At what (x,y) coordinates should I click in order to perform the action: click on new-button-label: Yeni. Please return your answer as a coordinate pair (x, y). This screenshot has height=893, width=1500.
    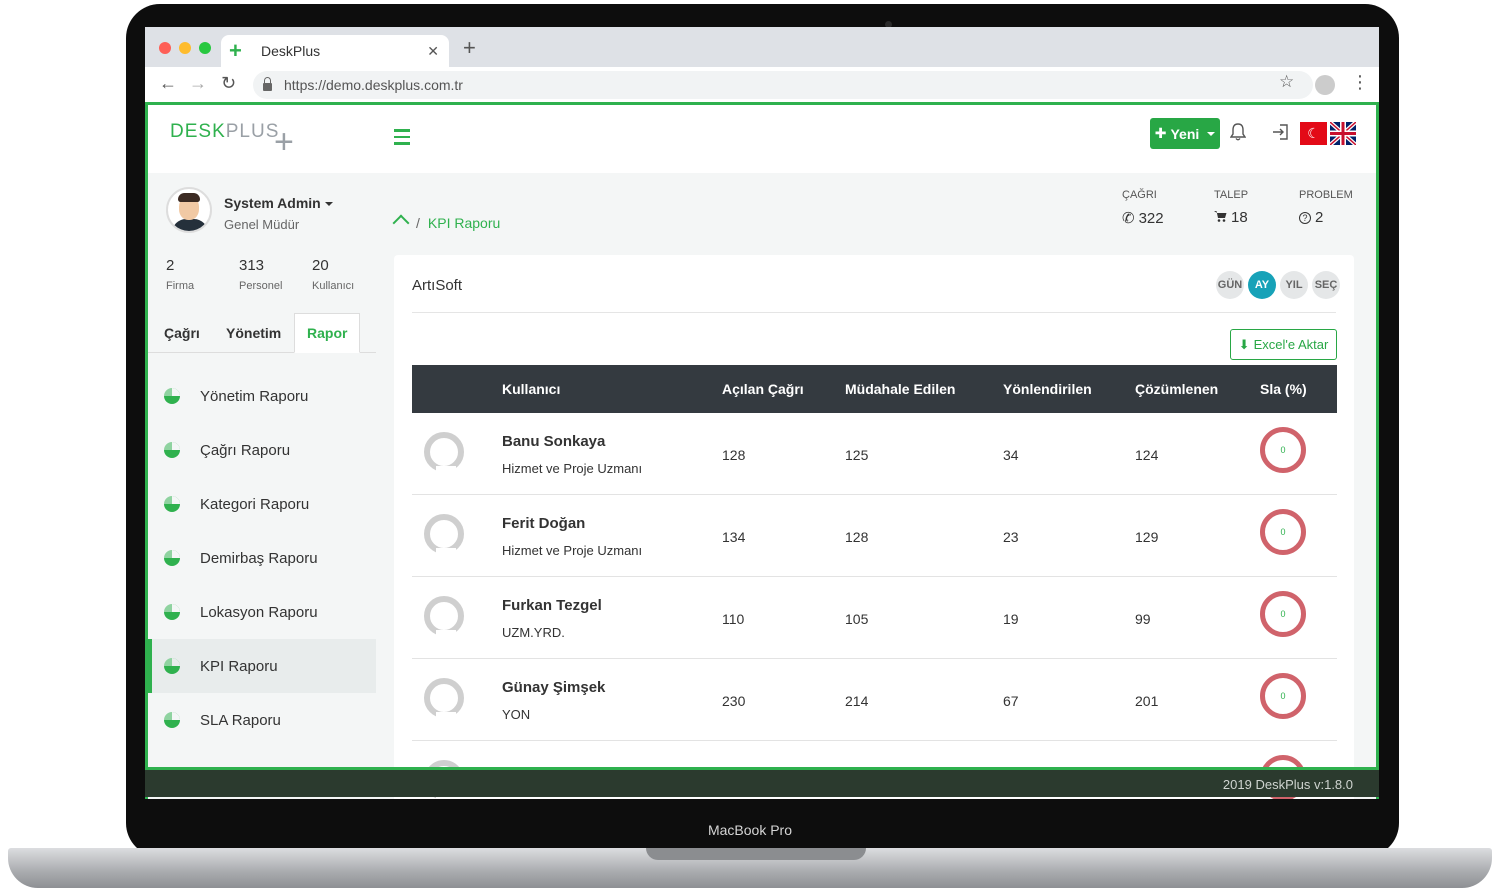
    Looking at the image, I should click on (1185, 133).